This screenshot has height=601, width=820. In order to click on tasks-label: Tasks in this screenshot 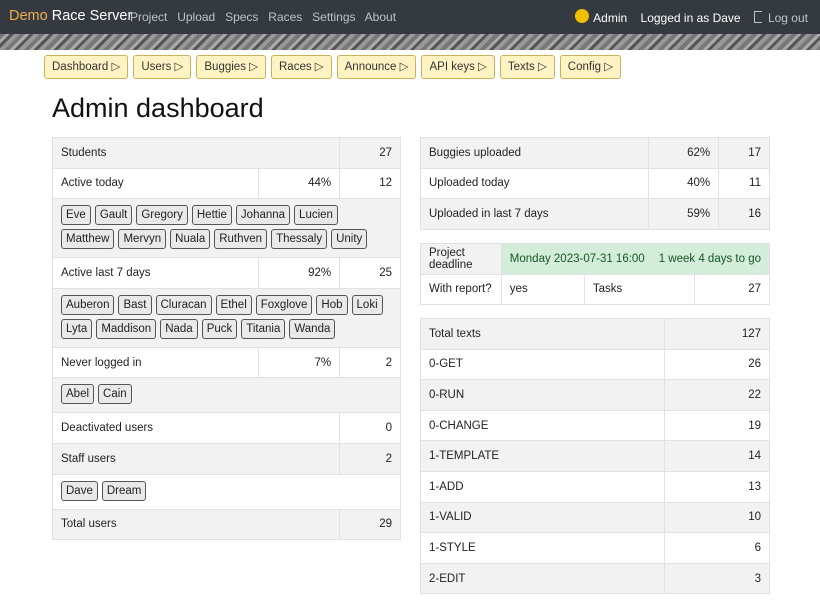, I will do `click(639, 289)`.